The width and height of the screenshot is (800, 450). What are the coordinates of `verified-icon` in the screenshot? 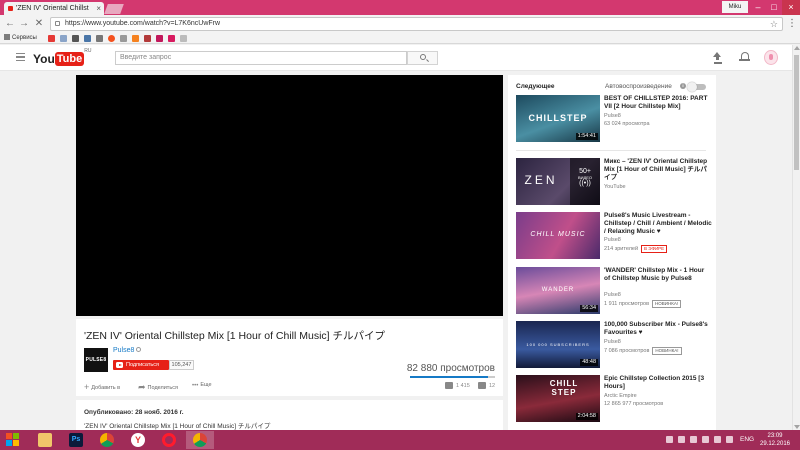 It's located at (139, 349).